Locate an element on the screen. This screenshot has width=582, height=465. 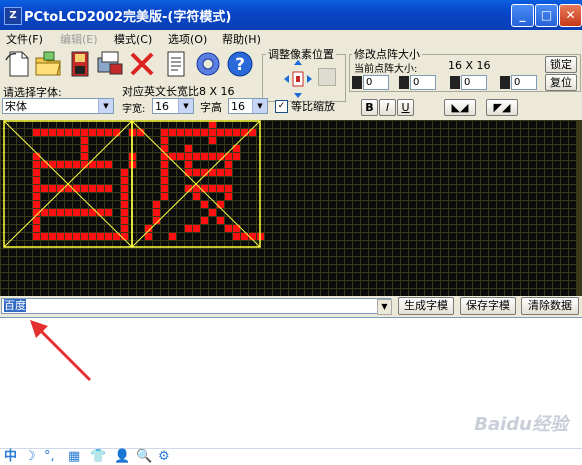
spin-right: 0 is located at coordinates (423, 82).